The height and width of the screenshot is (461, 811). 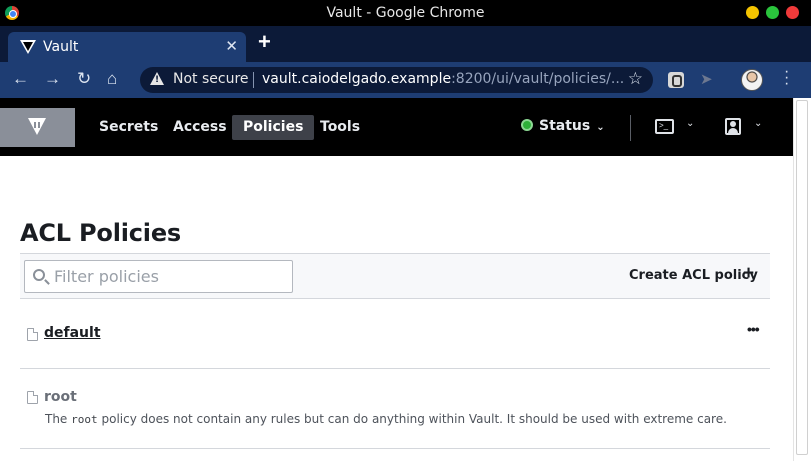 What do you see at coordinates (231, 46) in the screenshot?
I see `tab-close-icon: ✕` at bounding box center [231, 46].